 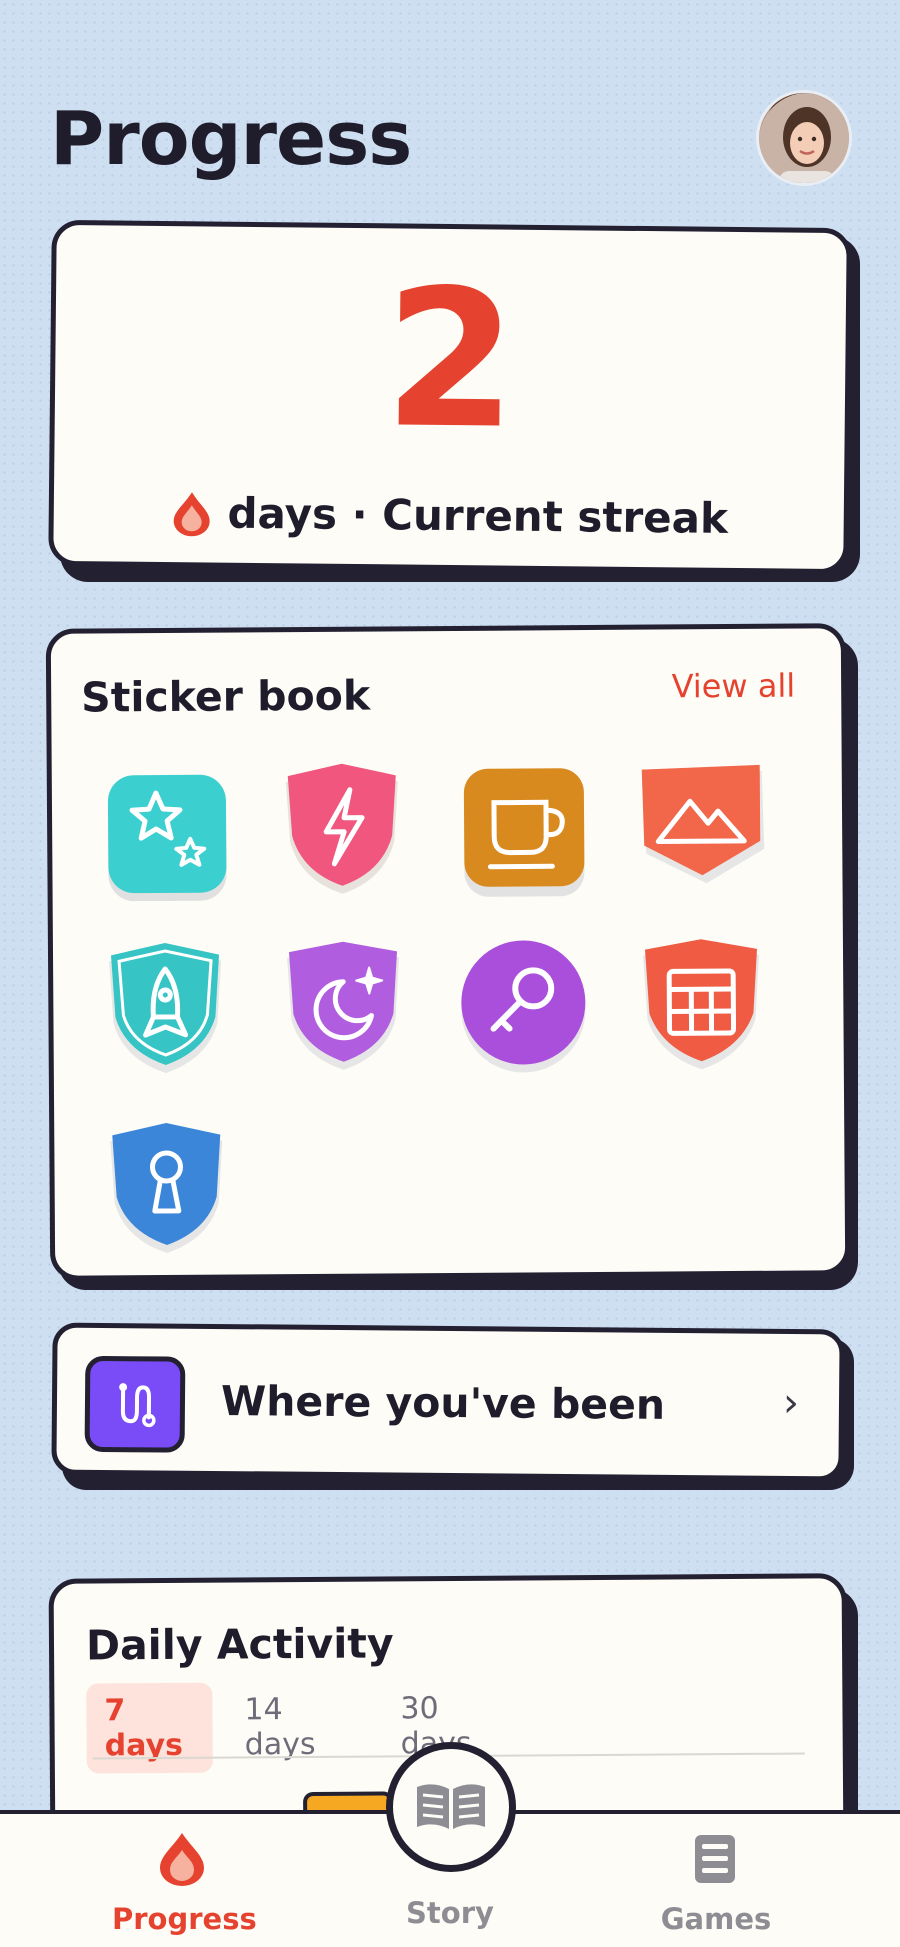 What do you see at coordinates (443, 1403) in the screenshot?
I see `where-youve-been-label: Where you've been` at bounding box center [443, 1403].